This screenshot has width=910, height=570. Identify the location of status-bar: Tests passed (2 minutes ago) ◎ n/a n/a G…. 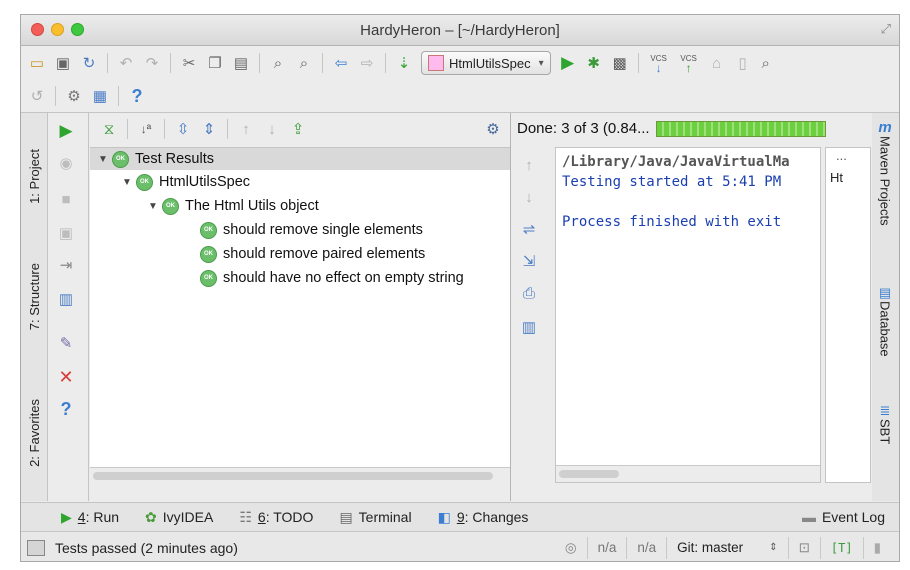
(460, 546).